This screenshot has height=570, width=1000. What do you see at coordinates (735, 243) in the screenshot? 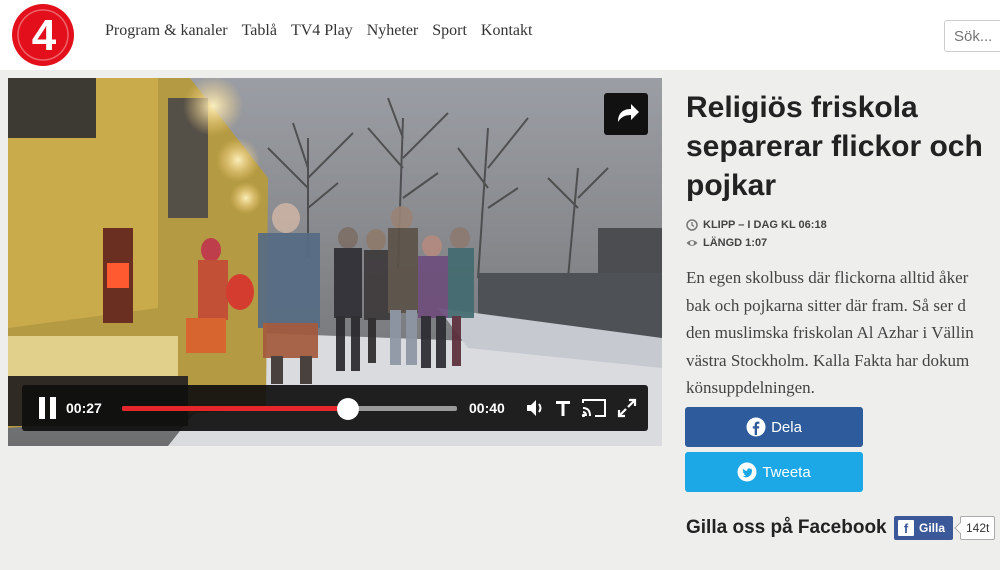
I see `meta-length-text: LÄNGD 1:07` at bounding box center [735, 243].